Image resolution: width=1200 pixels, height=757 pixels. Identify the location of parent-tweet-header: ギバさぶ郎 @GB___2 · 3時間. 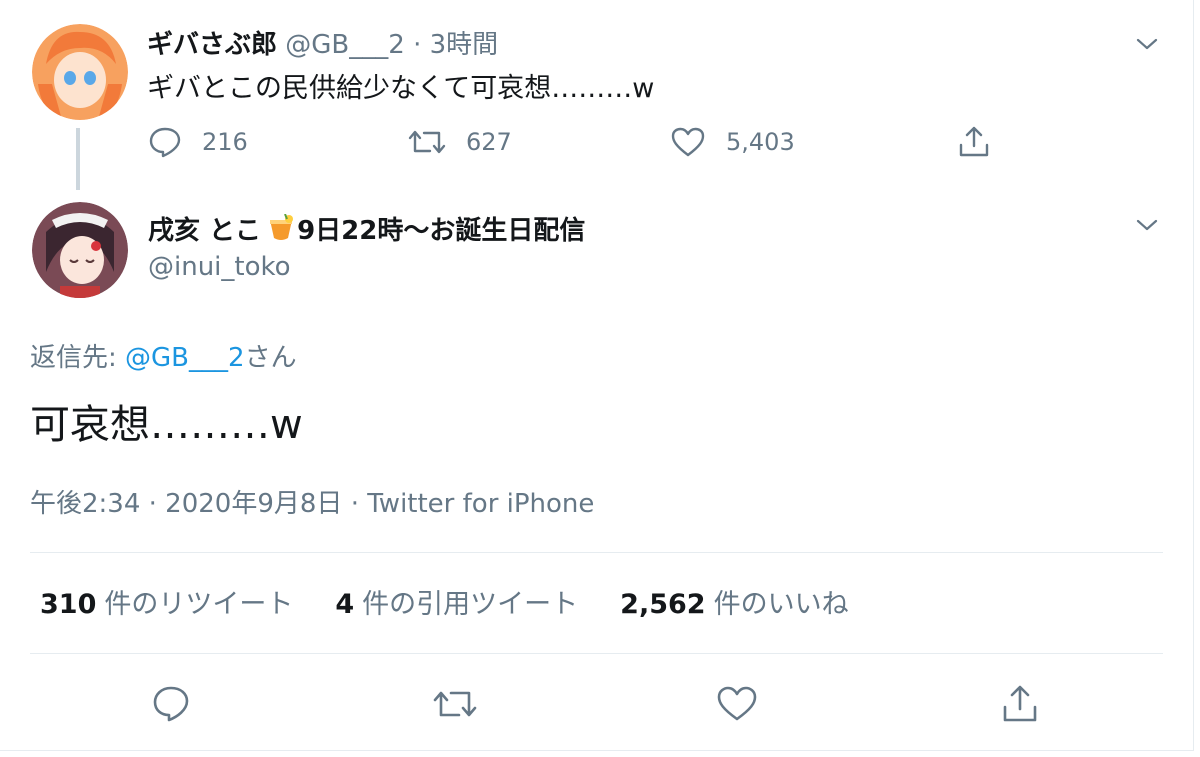
(322, 42).